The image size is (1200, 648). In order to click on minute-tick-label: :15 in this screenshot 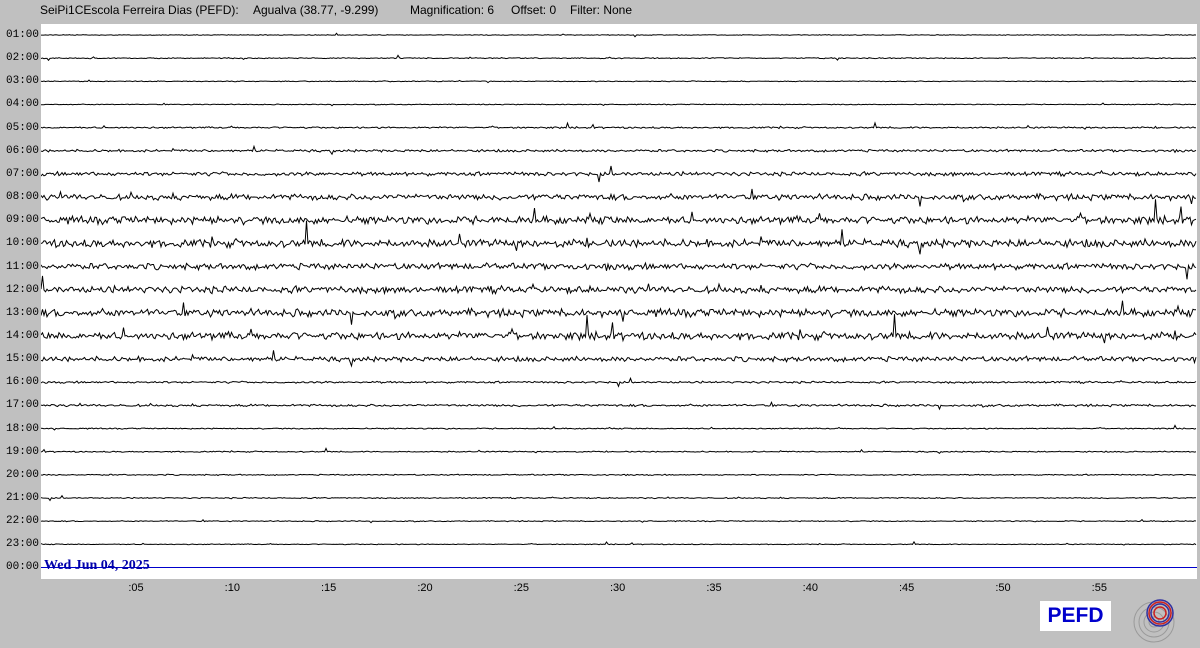, I will do `click(329, 588)`.